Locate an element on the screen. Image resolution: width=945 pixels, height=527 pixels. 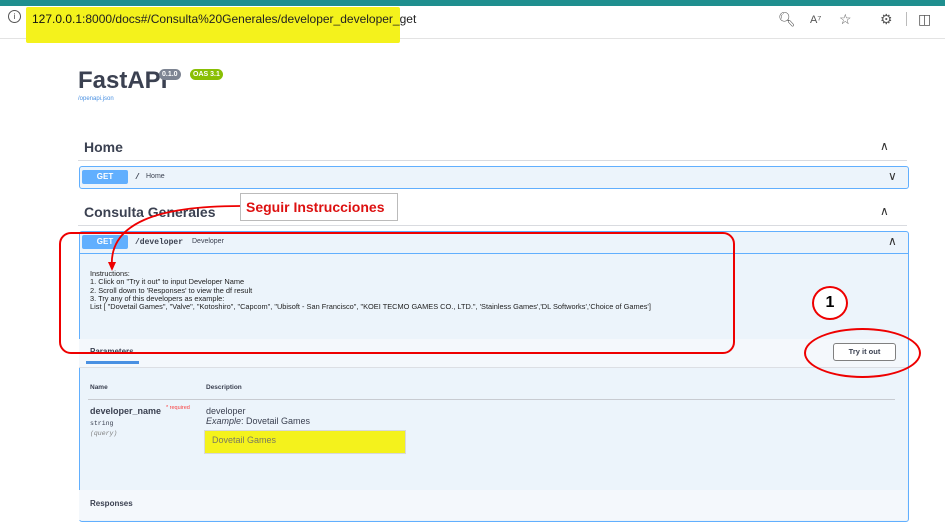
step-number-badge: 1 is located at coordinates (830, 303).